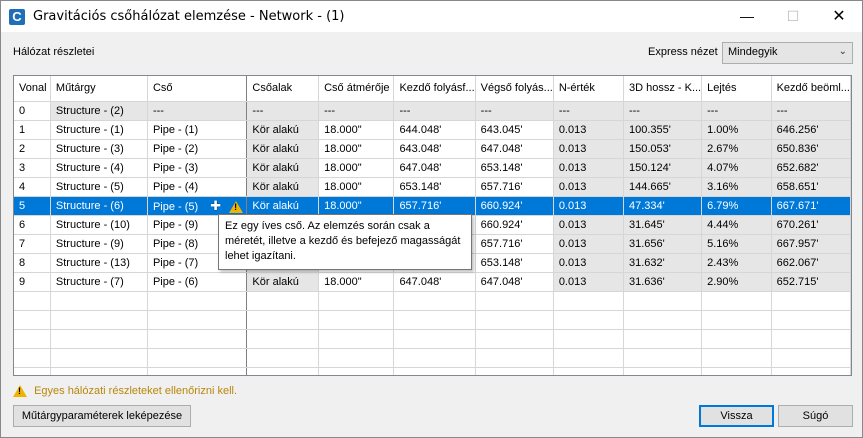 This screenshot has width=863, height=438. What do you see at coordinates (811, 168) in the screenshot?
I see `table-cell: 652.682'` at bounding box center [811, 168].